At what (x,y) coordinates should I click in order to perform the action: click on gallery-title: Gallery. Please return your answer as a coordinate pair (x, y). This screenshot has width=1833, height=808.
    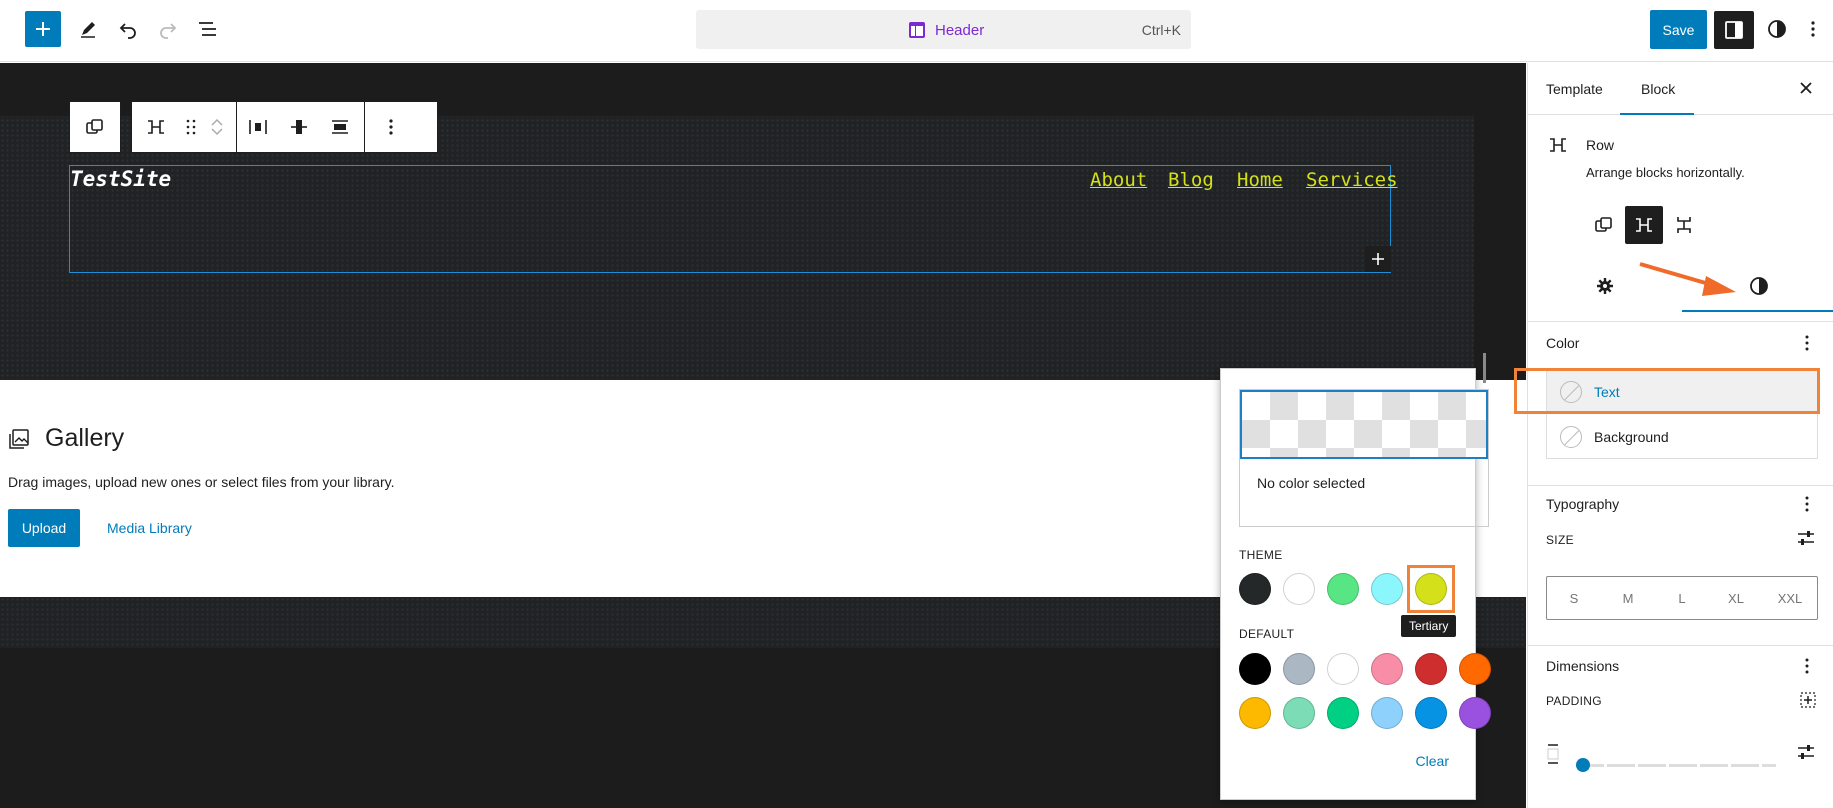
    Looking at the image, I should click on (85, 438).